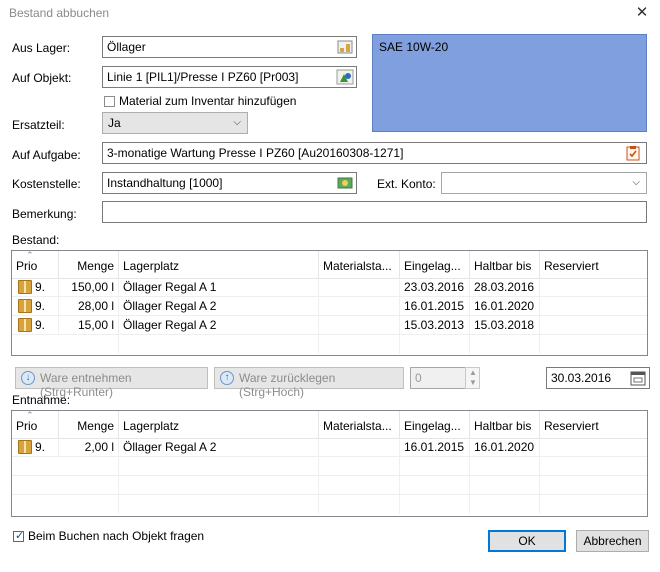  I want to click on bemerkung-input, so click(374, 212).